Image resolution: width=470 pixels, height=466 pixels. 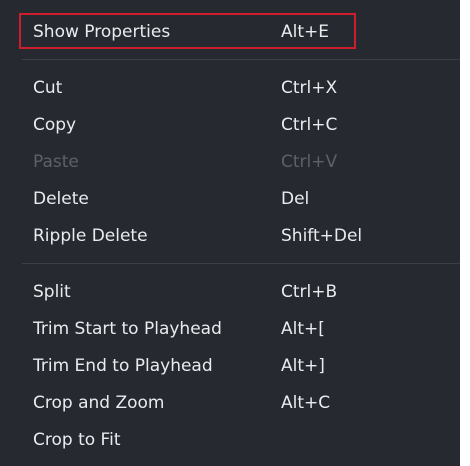 What do you see at coordinates (303, 365) in the screenshot?
I see `menu-item-shortcut: Alt+]` at bounding box center [303, 365].